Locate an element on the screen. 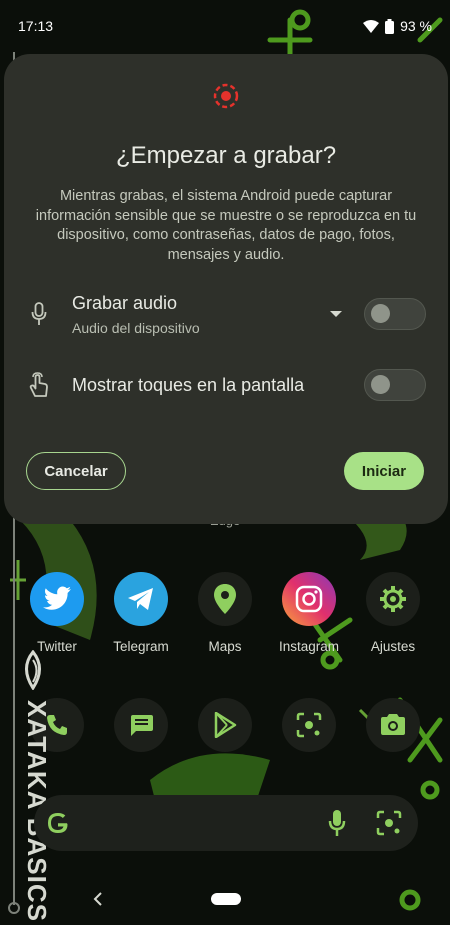 This screenshot has width=450, height=925. record-audio-row: Grabar audio Audio del dispositivo is located at coordinates (226, 314).